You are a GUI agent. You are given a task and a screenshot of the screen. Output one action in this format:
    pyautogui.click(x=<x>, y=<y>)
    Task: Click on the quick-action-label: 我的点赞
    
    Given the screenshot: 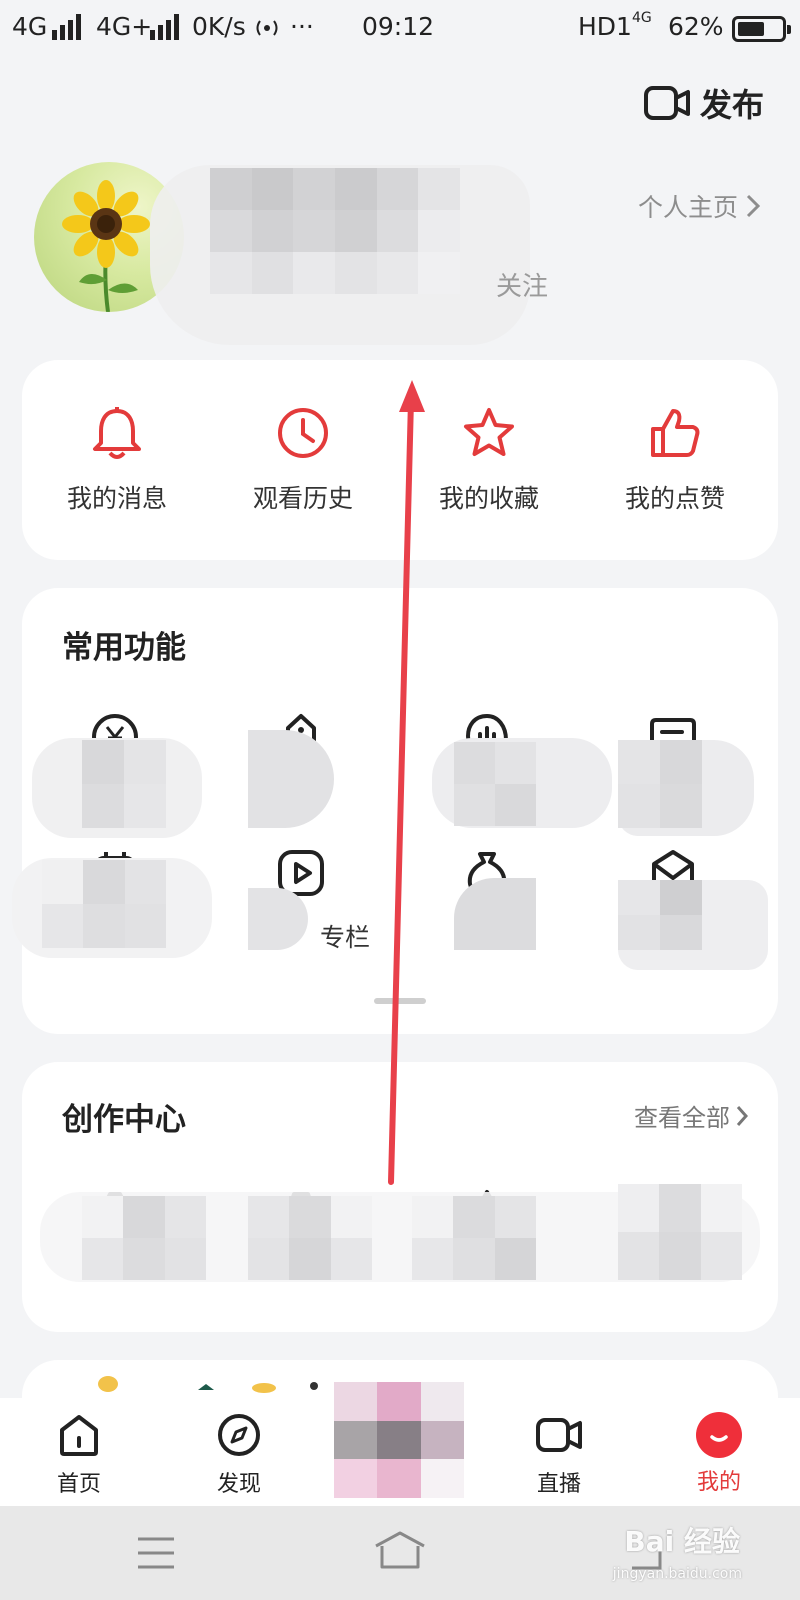 What is the action you would take?
    pyautogui.click(x=674, y=498)
    